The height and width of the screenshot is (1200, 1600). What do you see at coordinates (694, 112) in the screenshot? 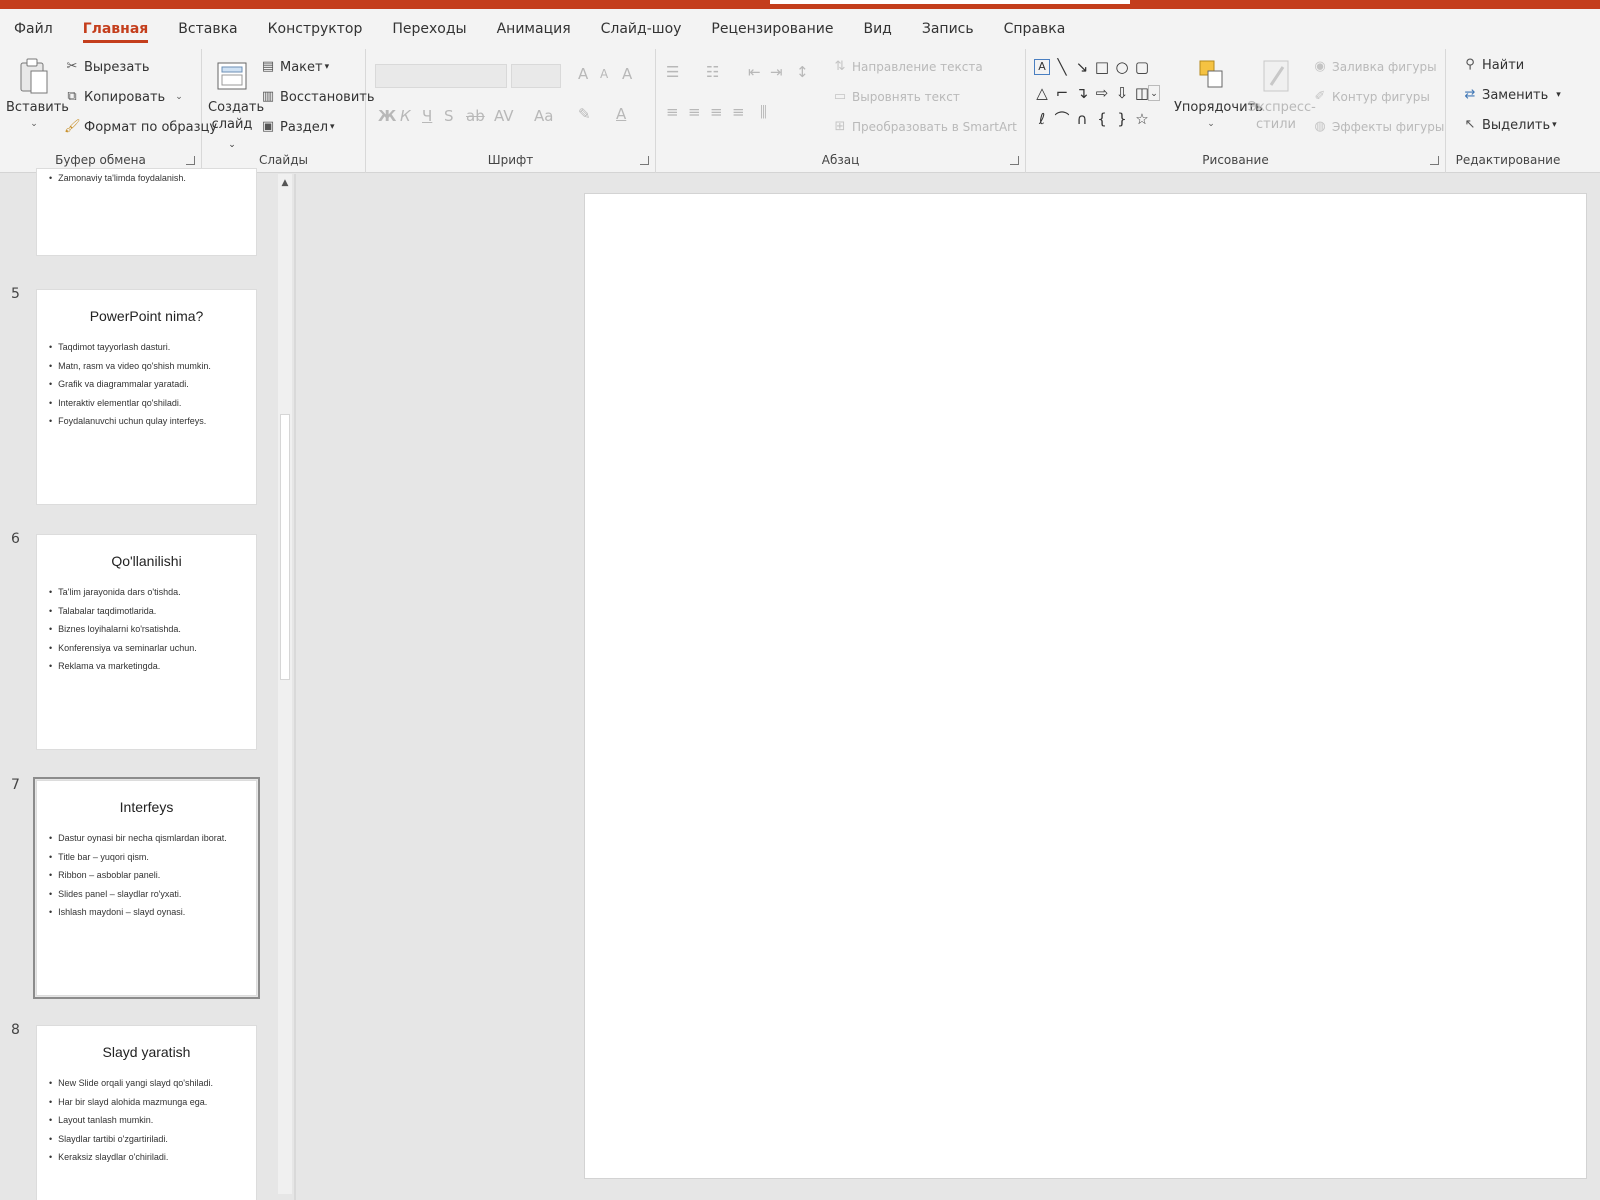
I see `align-center-icon: ≡` at bounding box center [694, 112].